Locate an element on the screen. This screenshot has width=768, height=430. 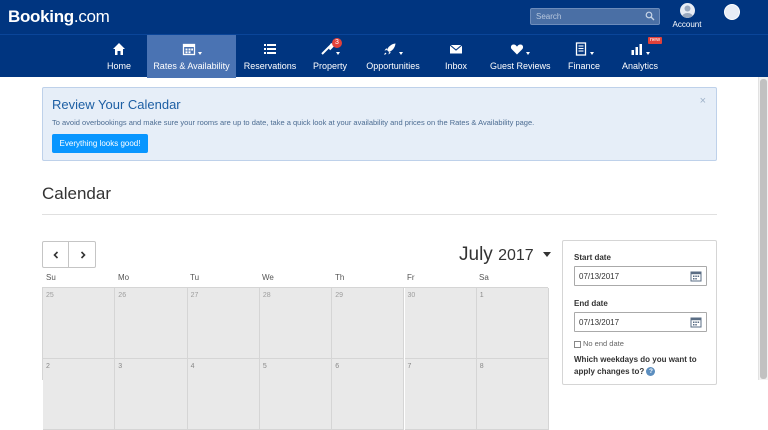
nav-label: Guest Reviews is located at coordinates (520, 66).